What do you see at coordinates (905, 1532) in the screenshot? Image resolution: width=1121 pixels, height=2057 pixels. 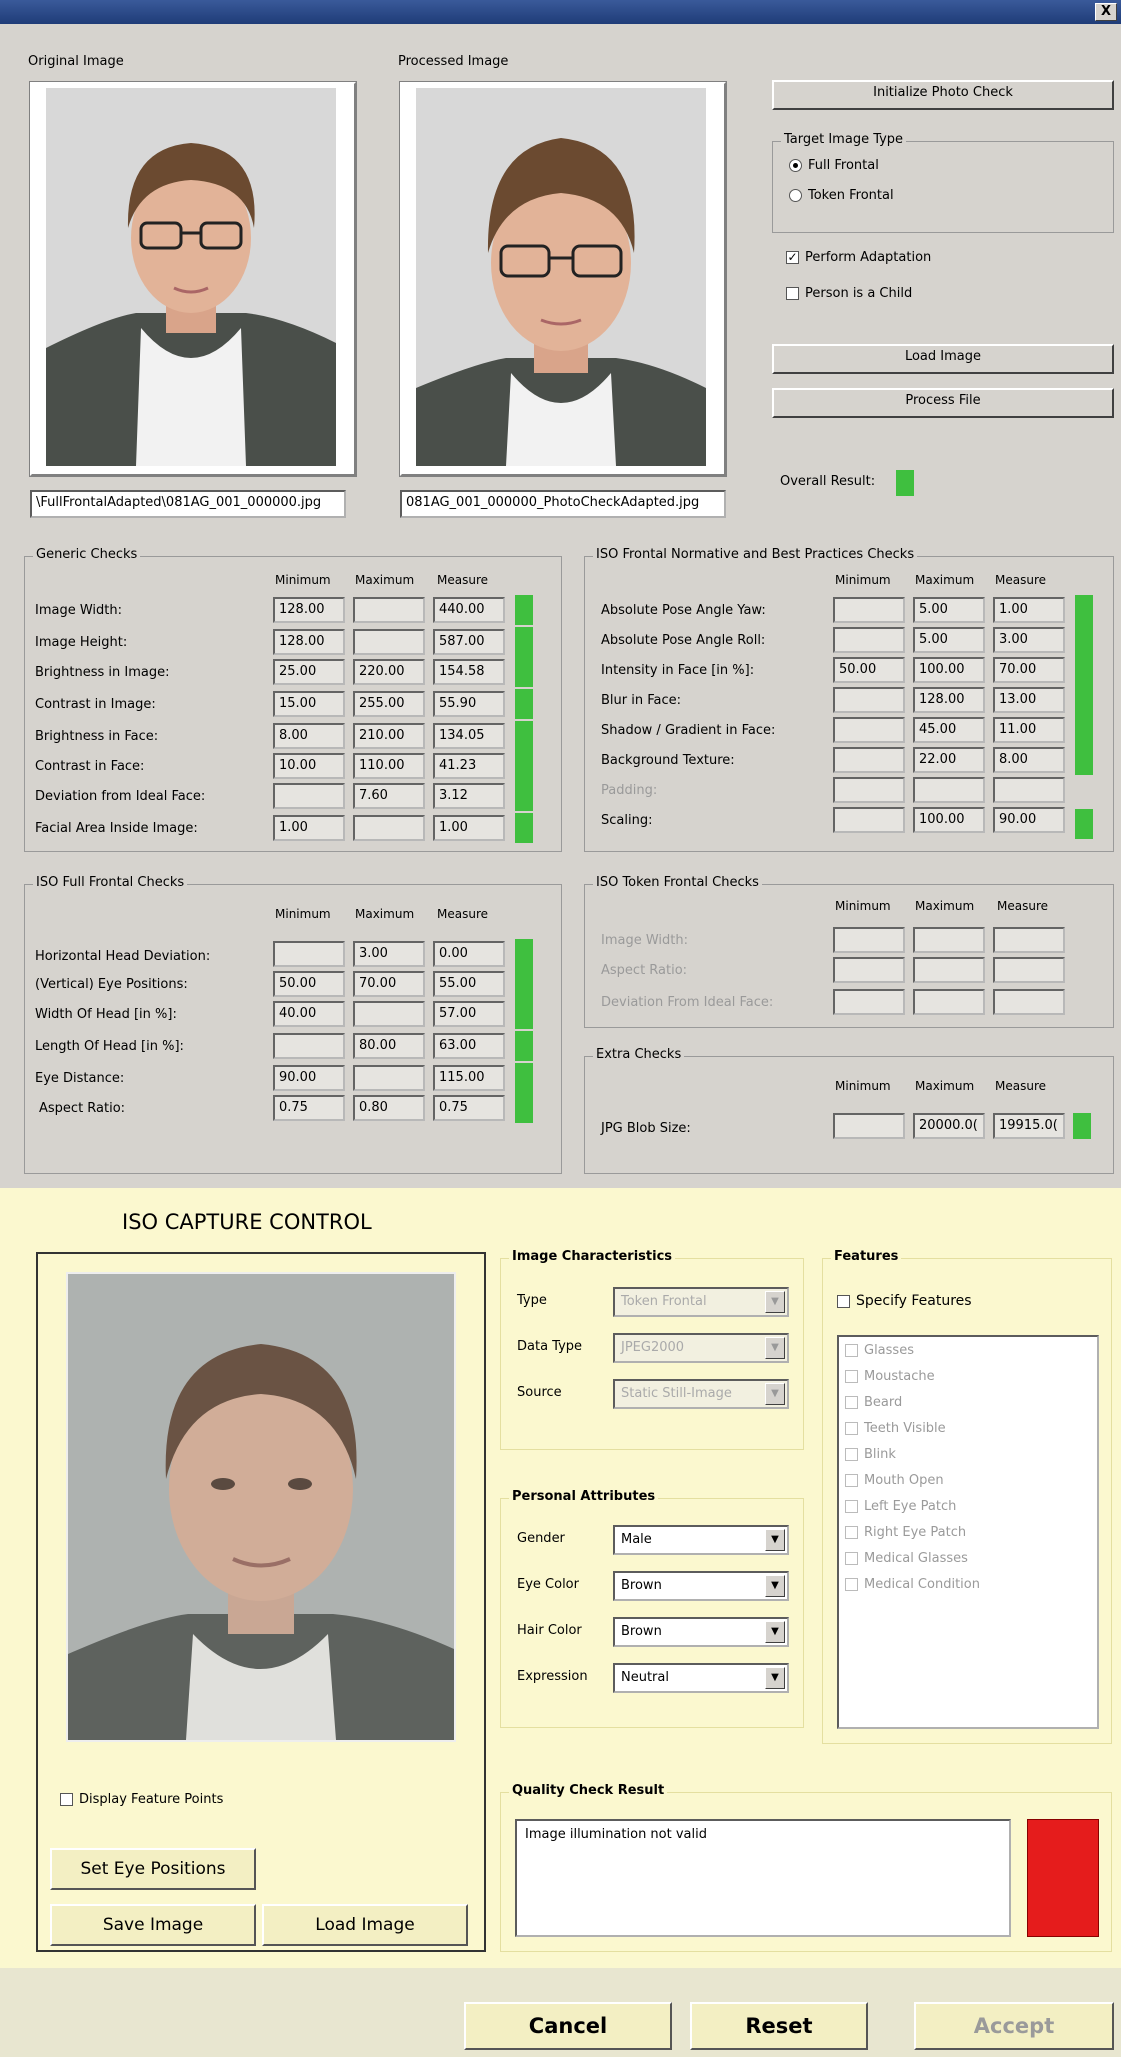 I see `feature-item-right-eye-patch: Right Eye Patch` at bounding box center [905, 1532].